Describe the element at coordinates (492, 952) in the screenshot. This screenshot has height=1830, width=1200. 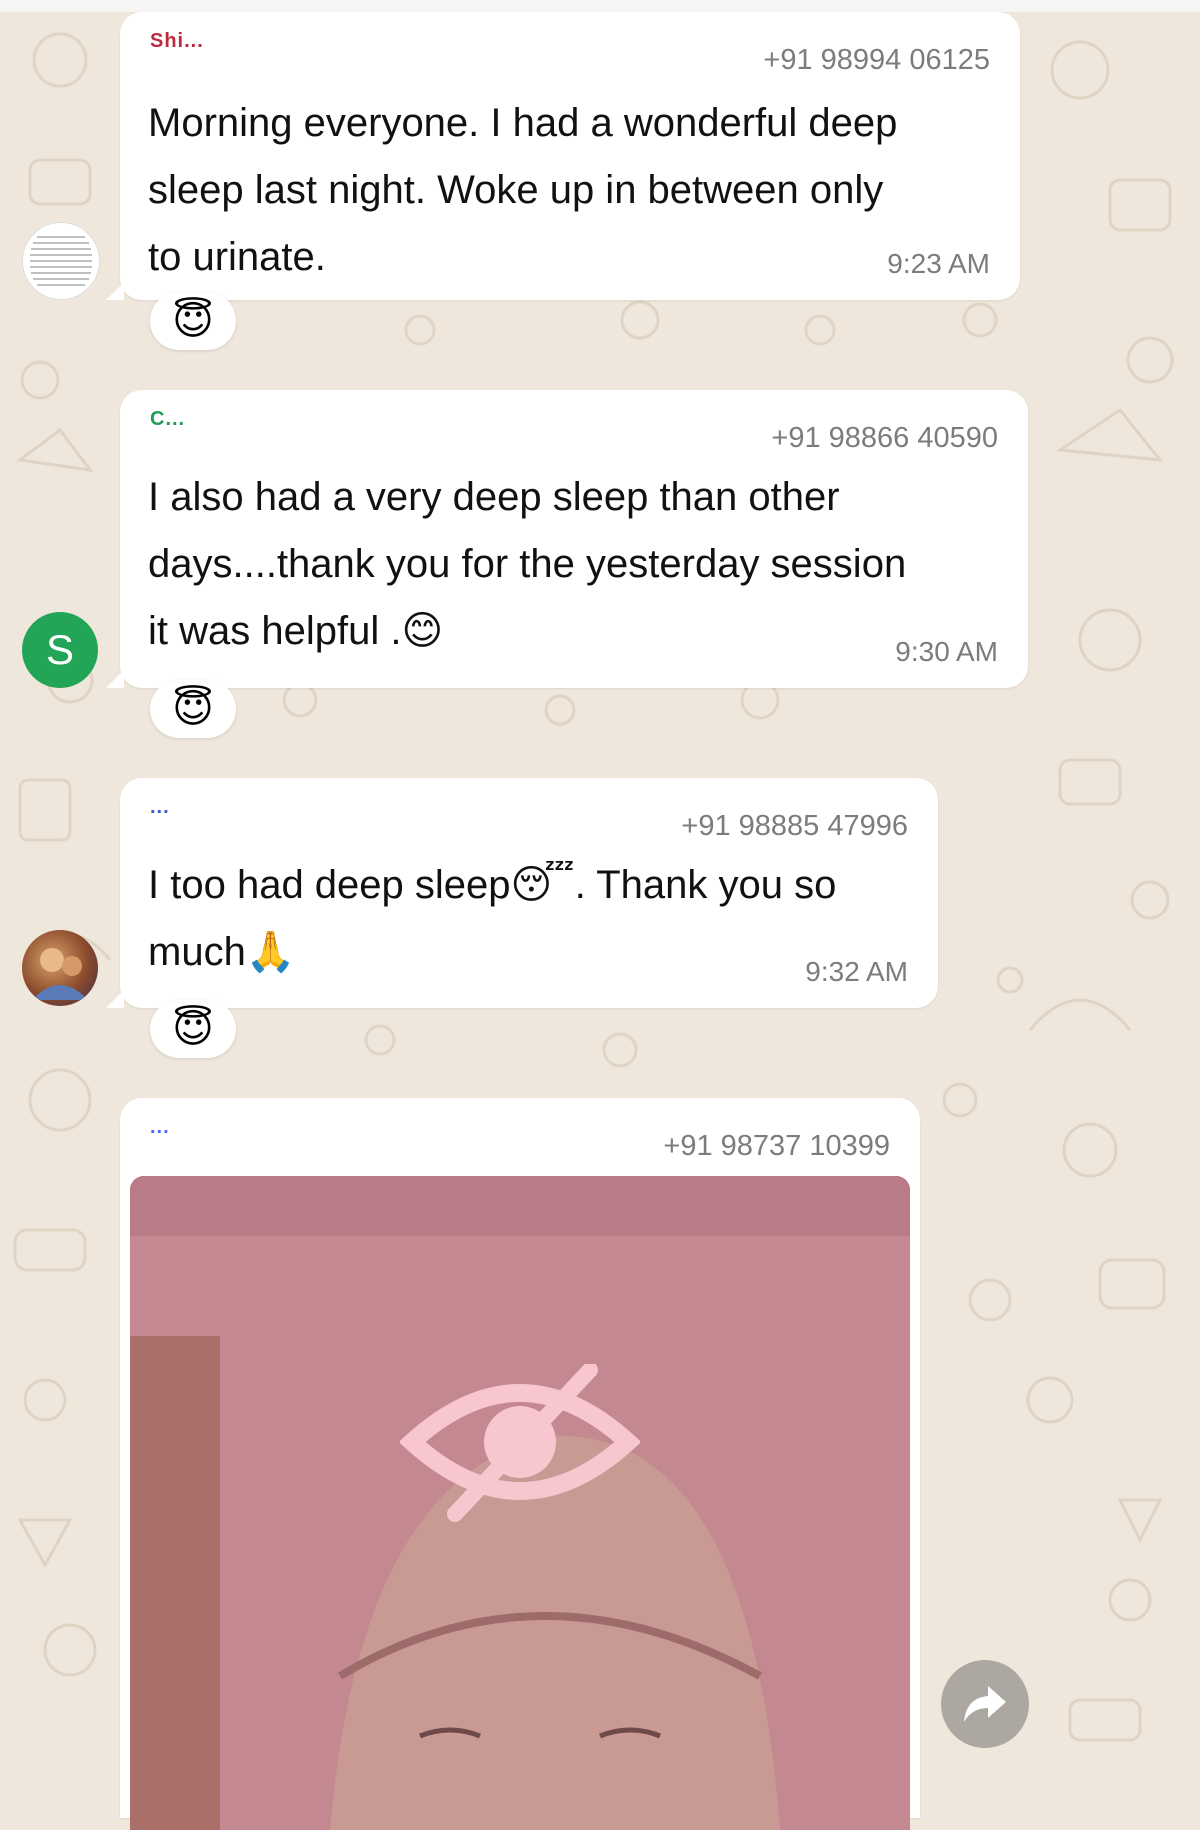
I see `message-line-with-emoji: much🙏` at that location.